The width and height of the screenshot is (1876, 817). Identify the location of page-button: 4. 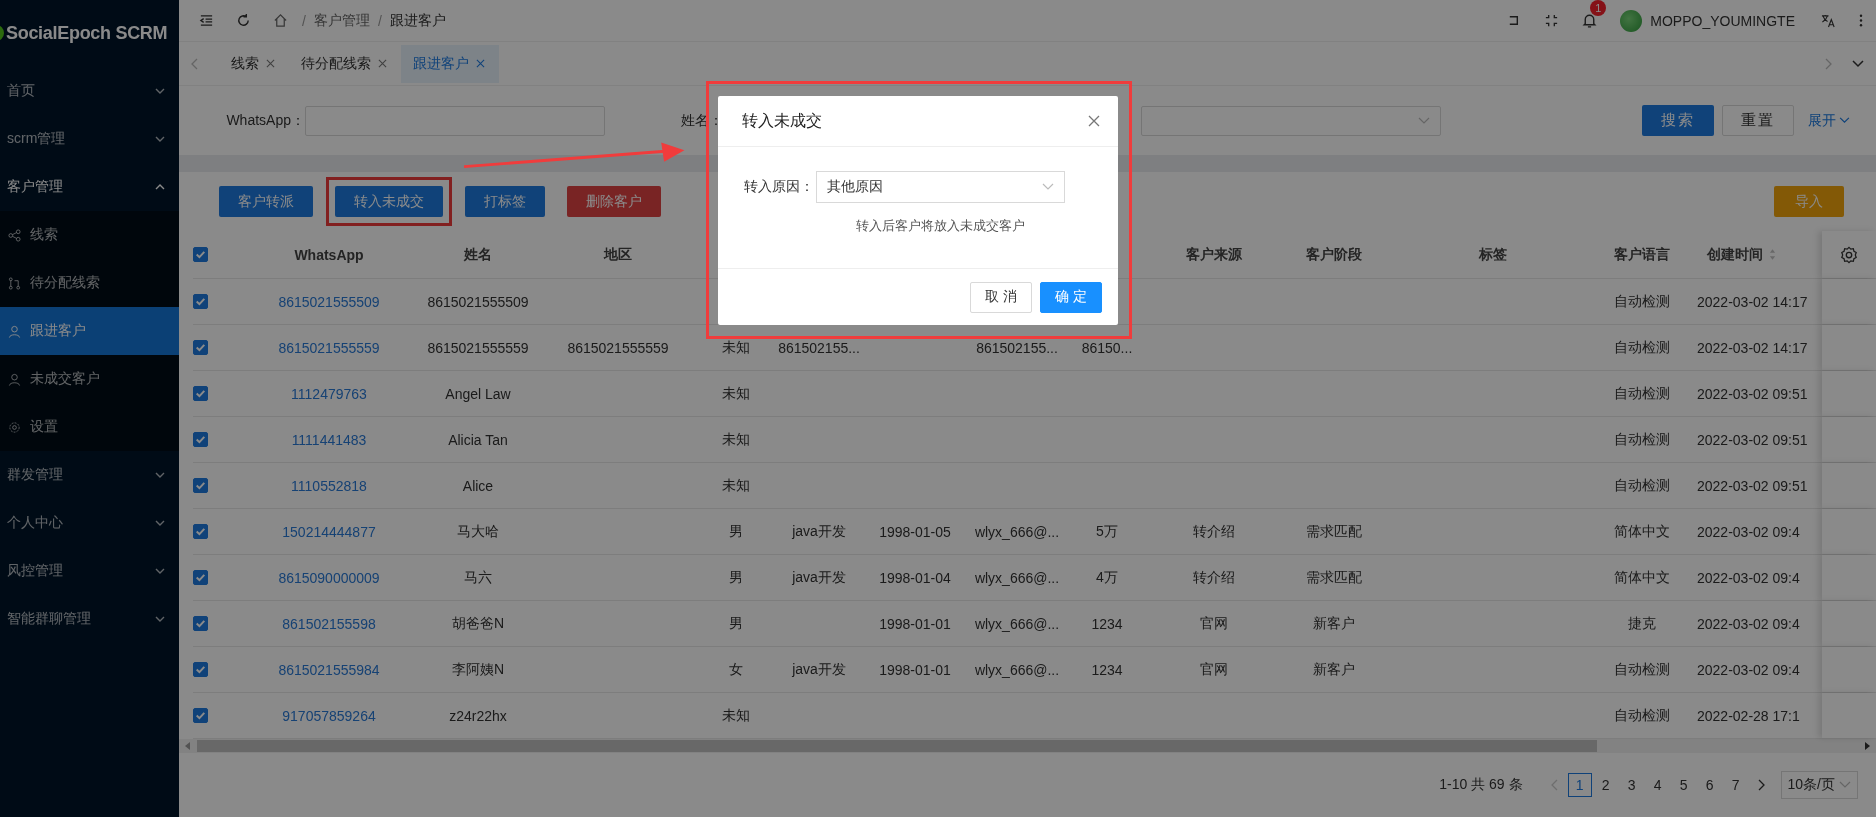
(1657, 785).